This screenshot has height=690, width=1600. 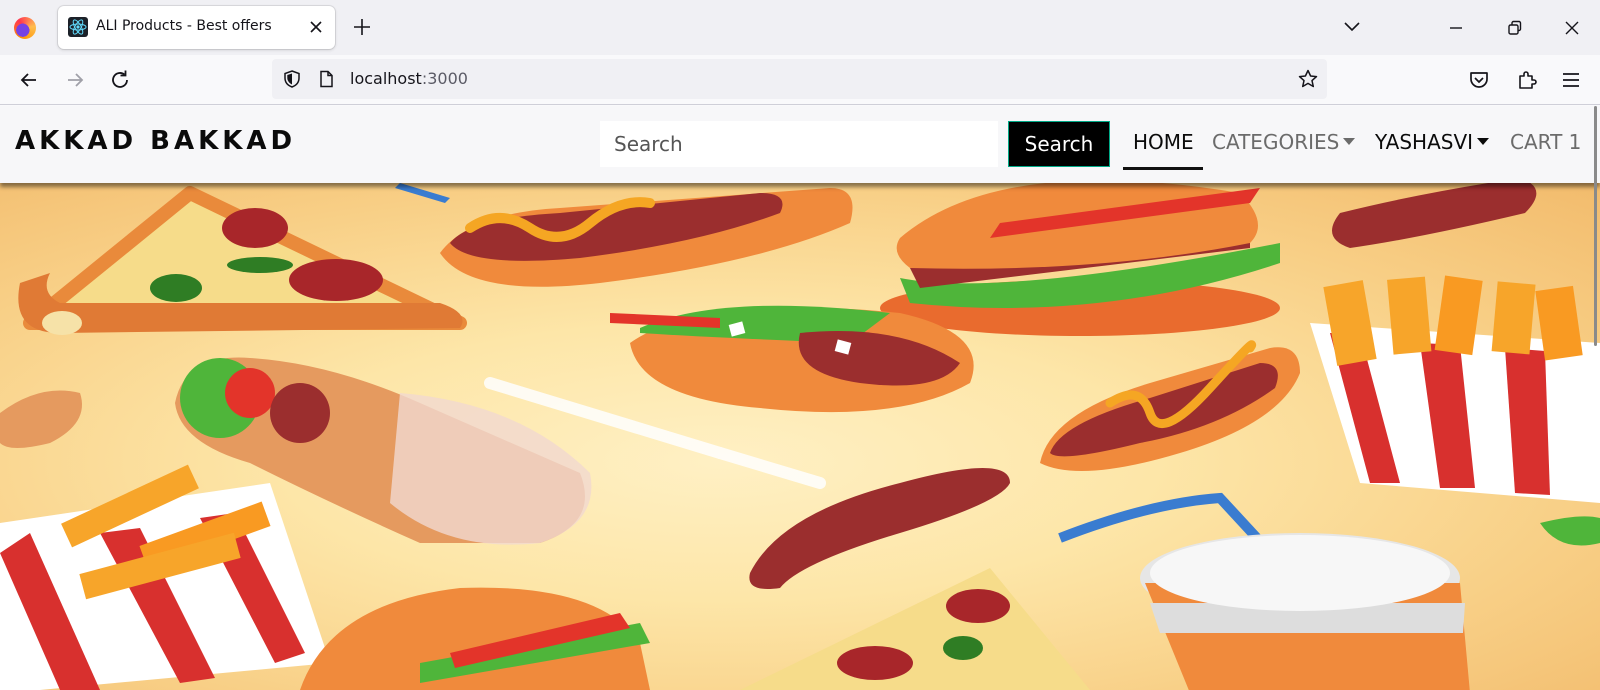 I want to click on browser-tab-strip: ALI Products - Best offers, so click(x=800, y=27).